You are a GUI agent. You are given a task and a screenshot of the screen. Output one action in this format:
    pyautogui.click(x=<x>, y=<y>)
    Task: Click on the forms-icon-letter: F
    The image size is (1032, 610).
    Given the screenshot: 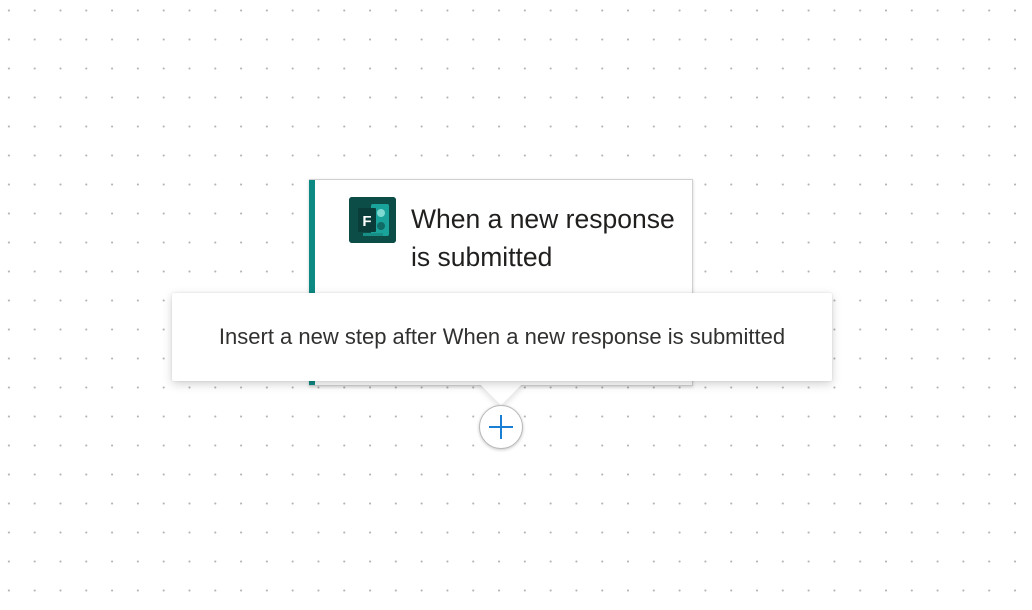 What is the action you would take?
    pyautogui.click(x=366, y=221)
    